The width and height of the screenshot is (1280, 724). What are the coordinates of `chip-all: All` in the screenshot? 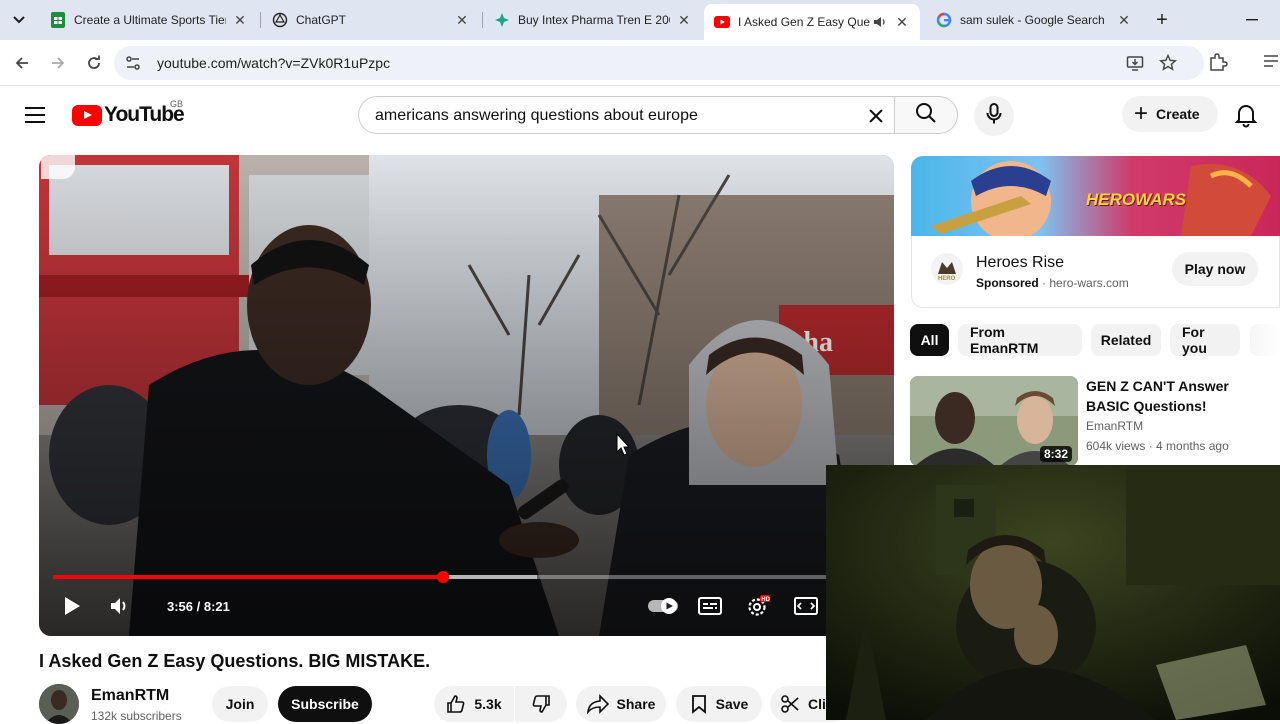 It's located at (929, 340).